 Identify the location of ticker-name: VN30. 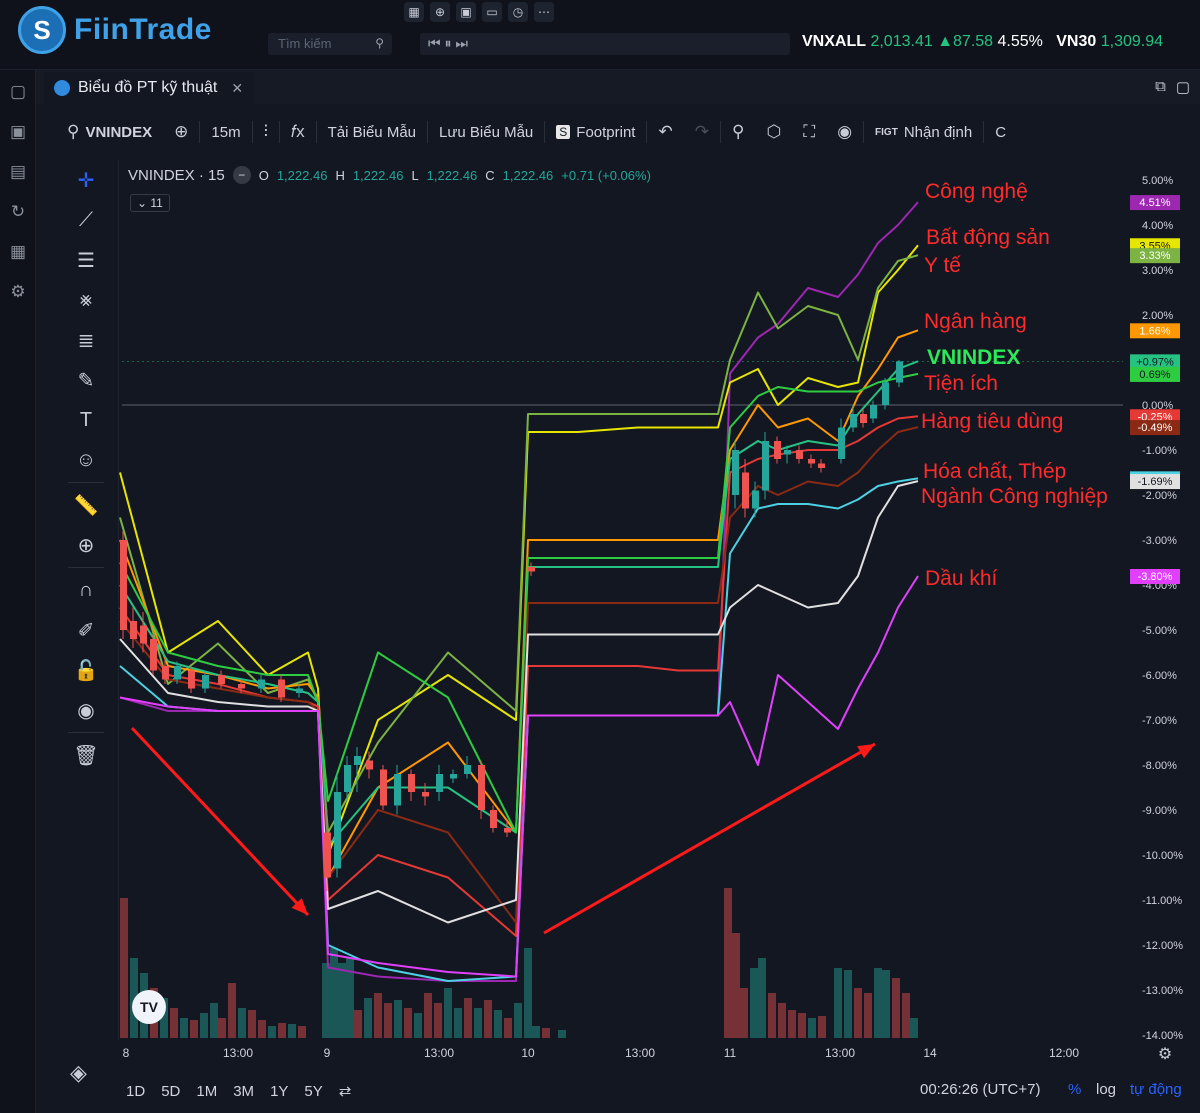
(1076, 41).